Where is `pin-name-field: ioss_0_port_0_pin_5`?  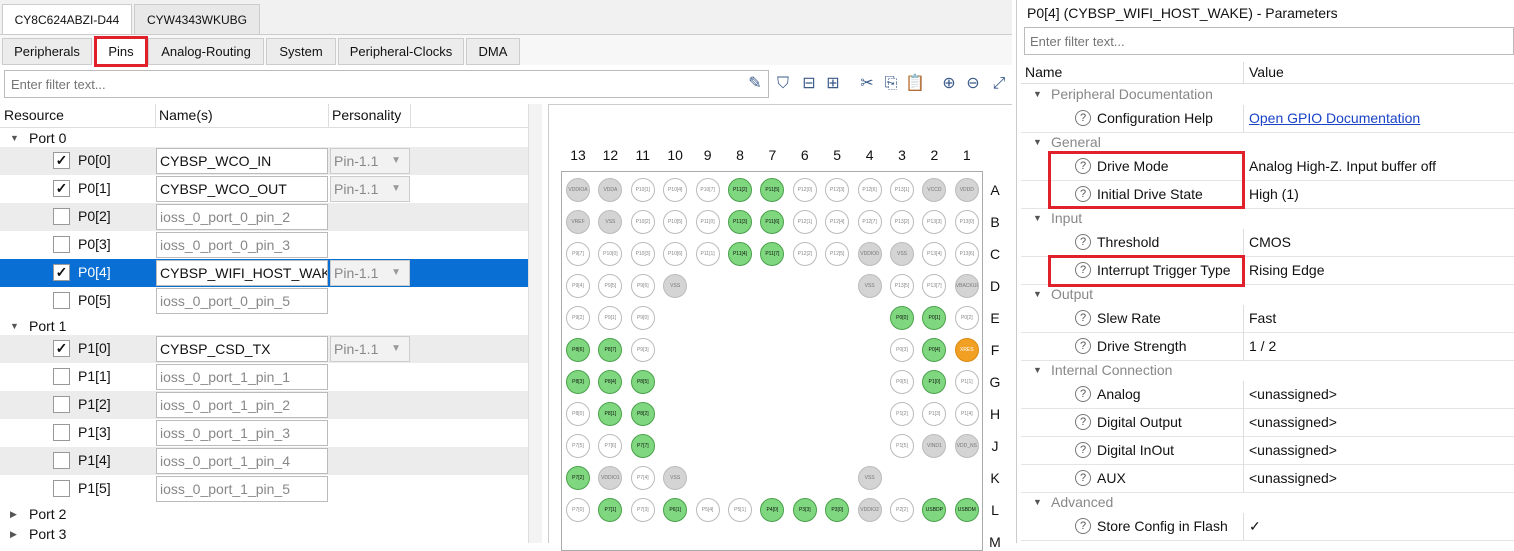 pin-name-field: ioss_0_port_0_pin_5 is located at coordinates (242, 301).